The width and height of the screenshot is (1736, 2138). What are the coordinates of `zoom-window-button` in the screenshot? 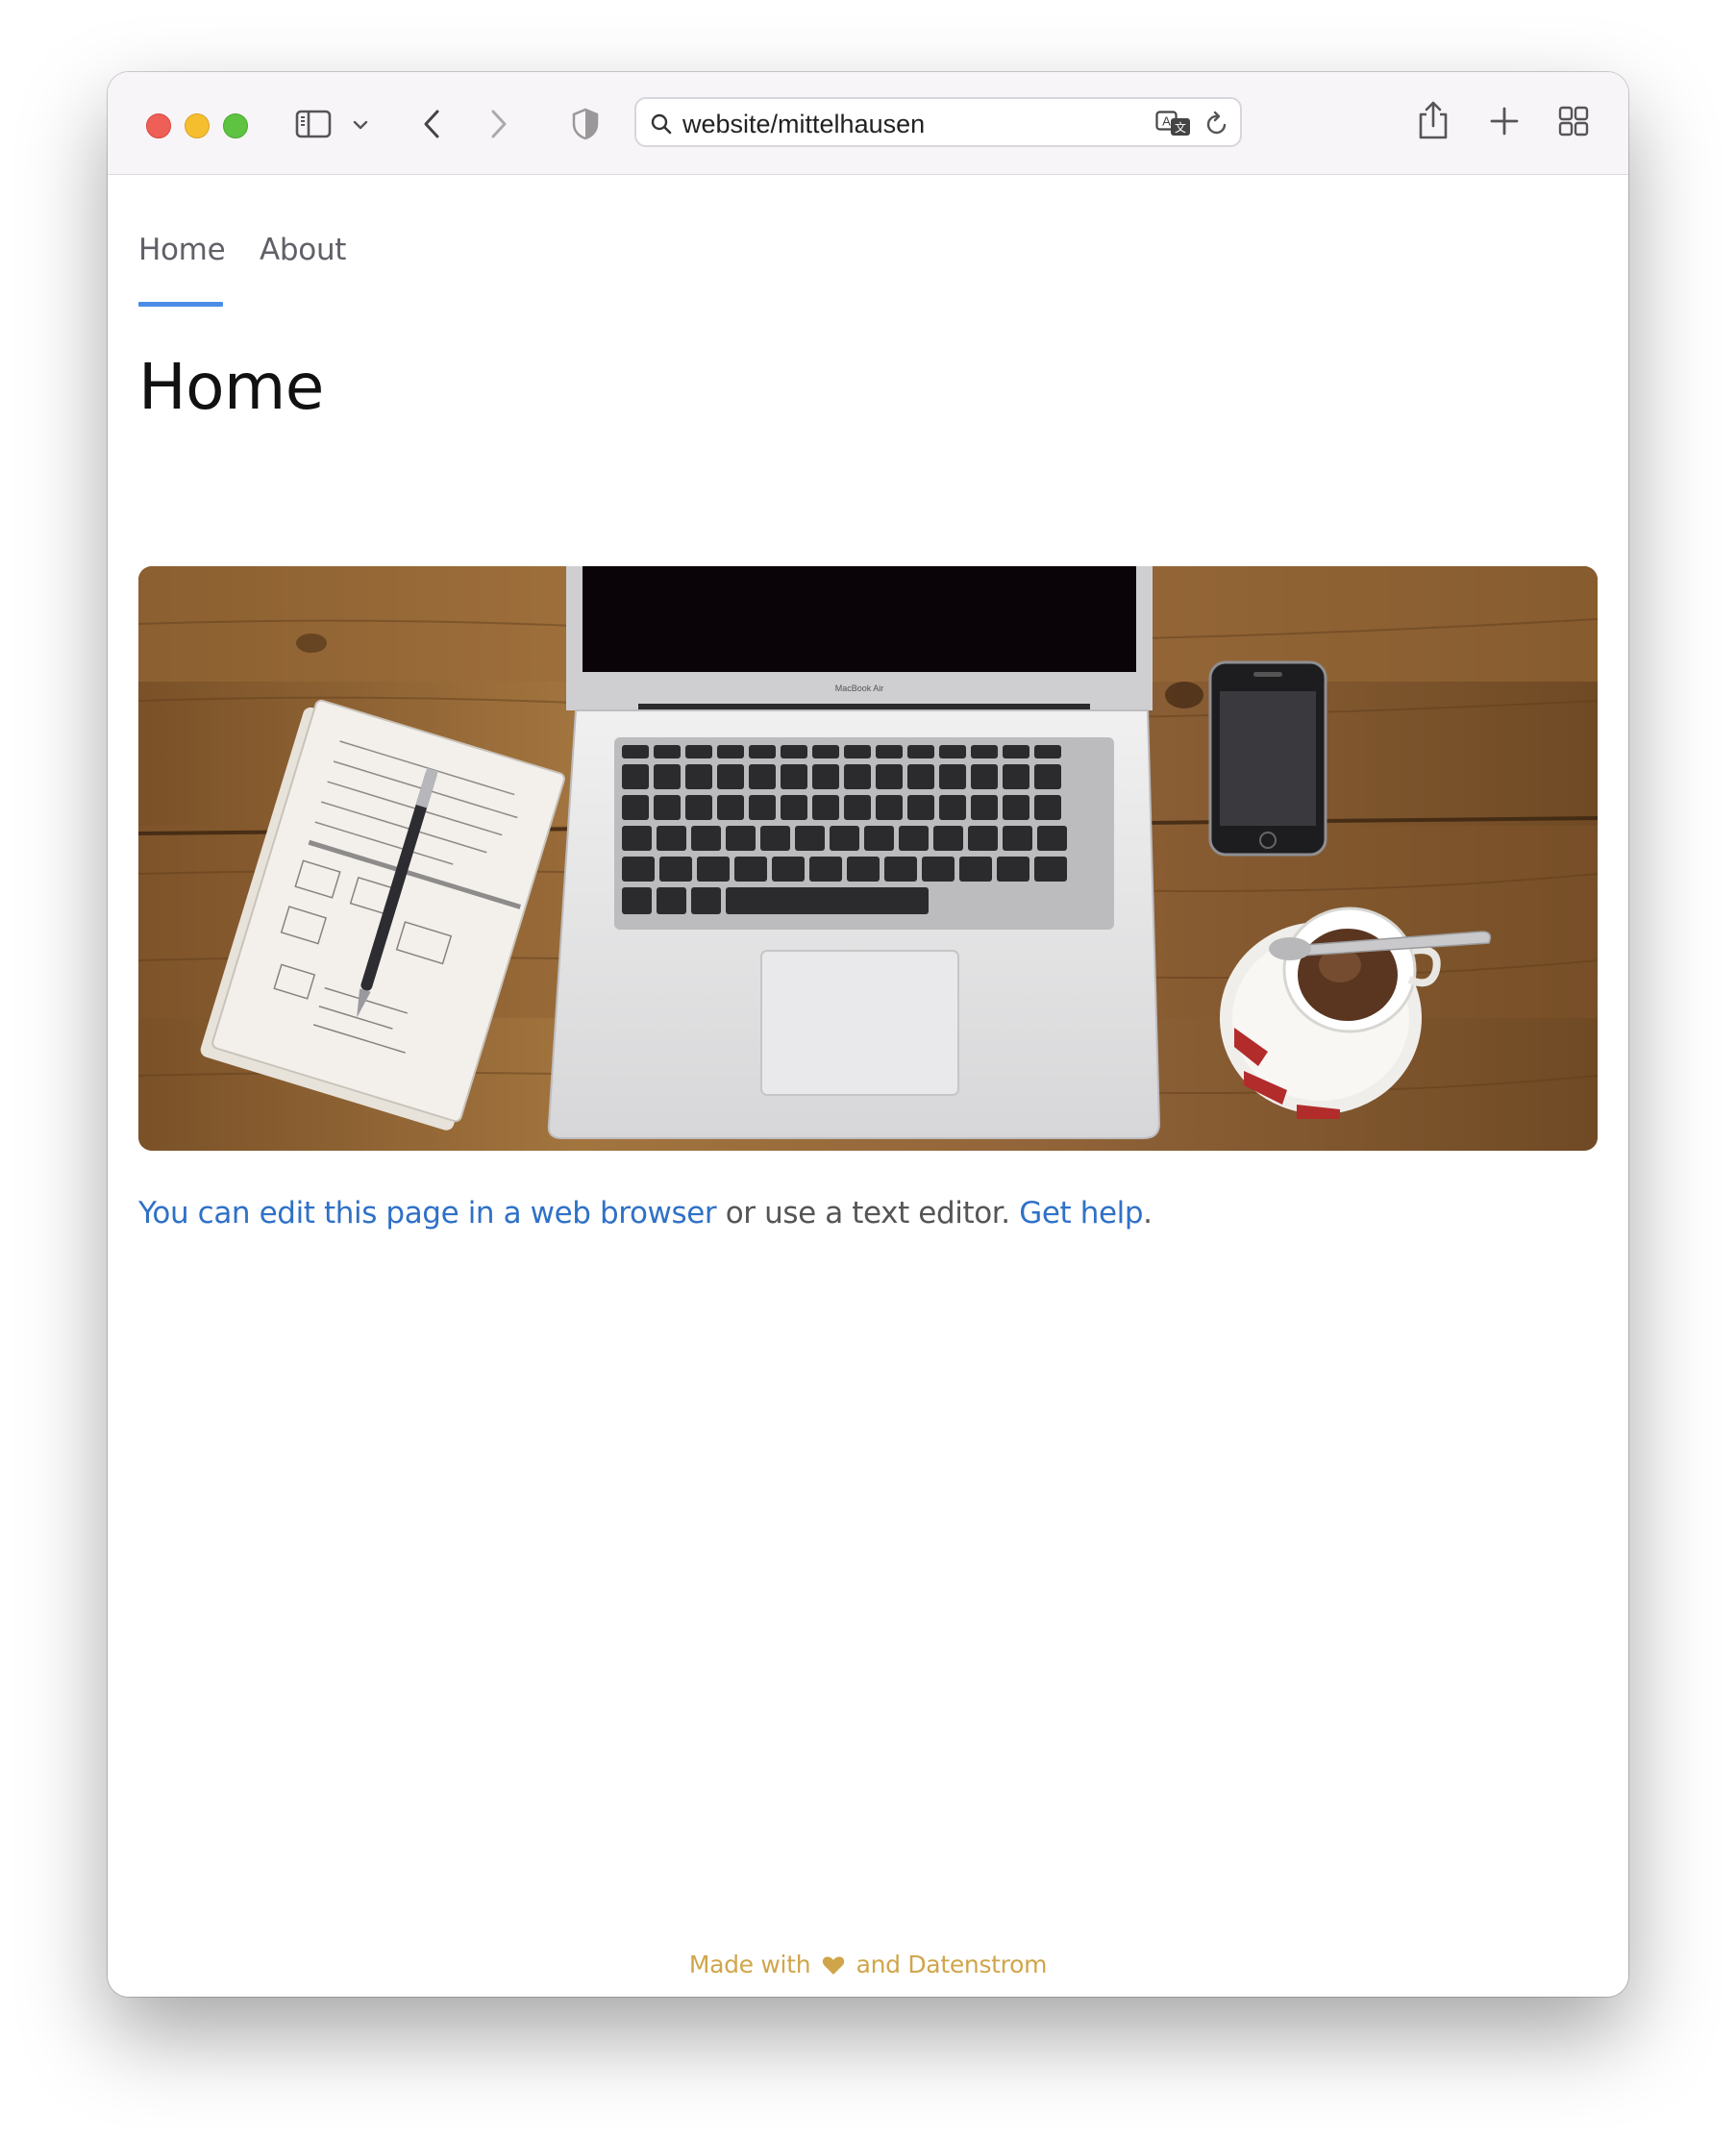 It's located at (235, 125).